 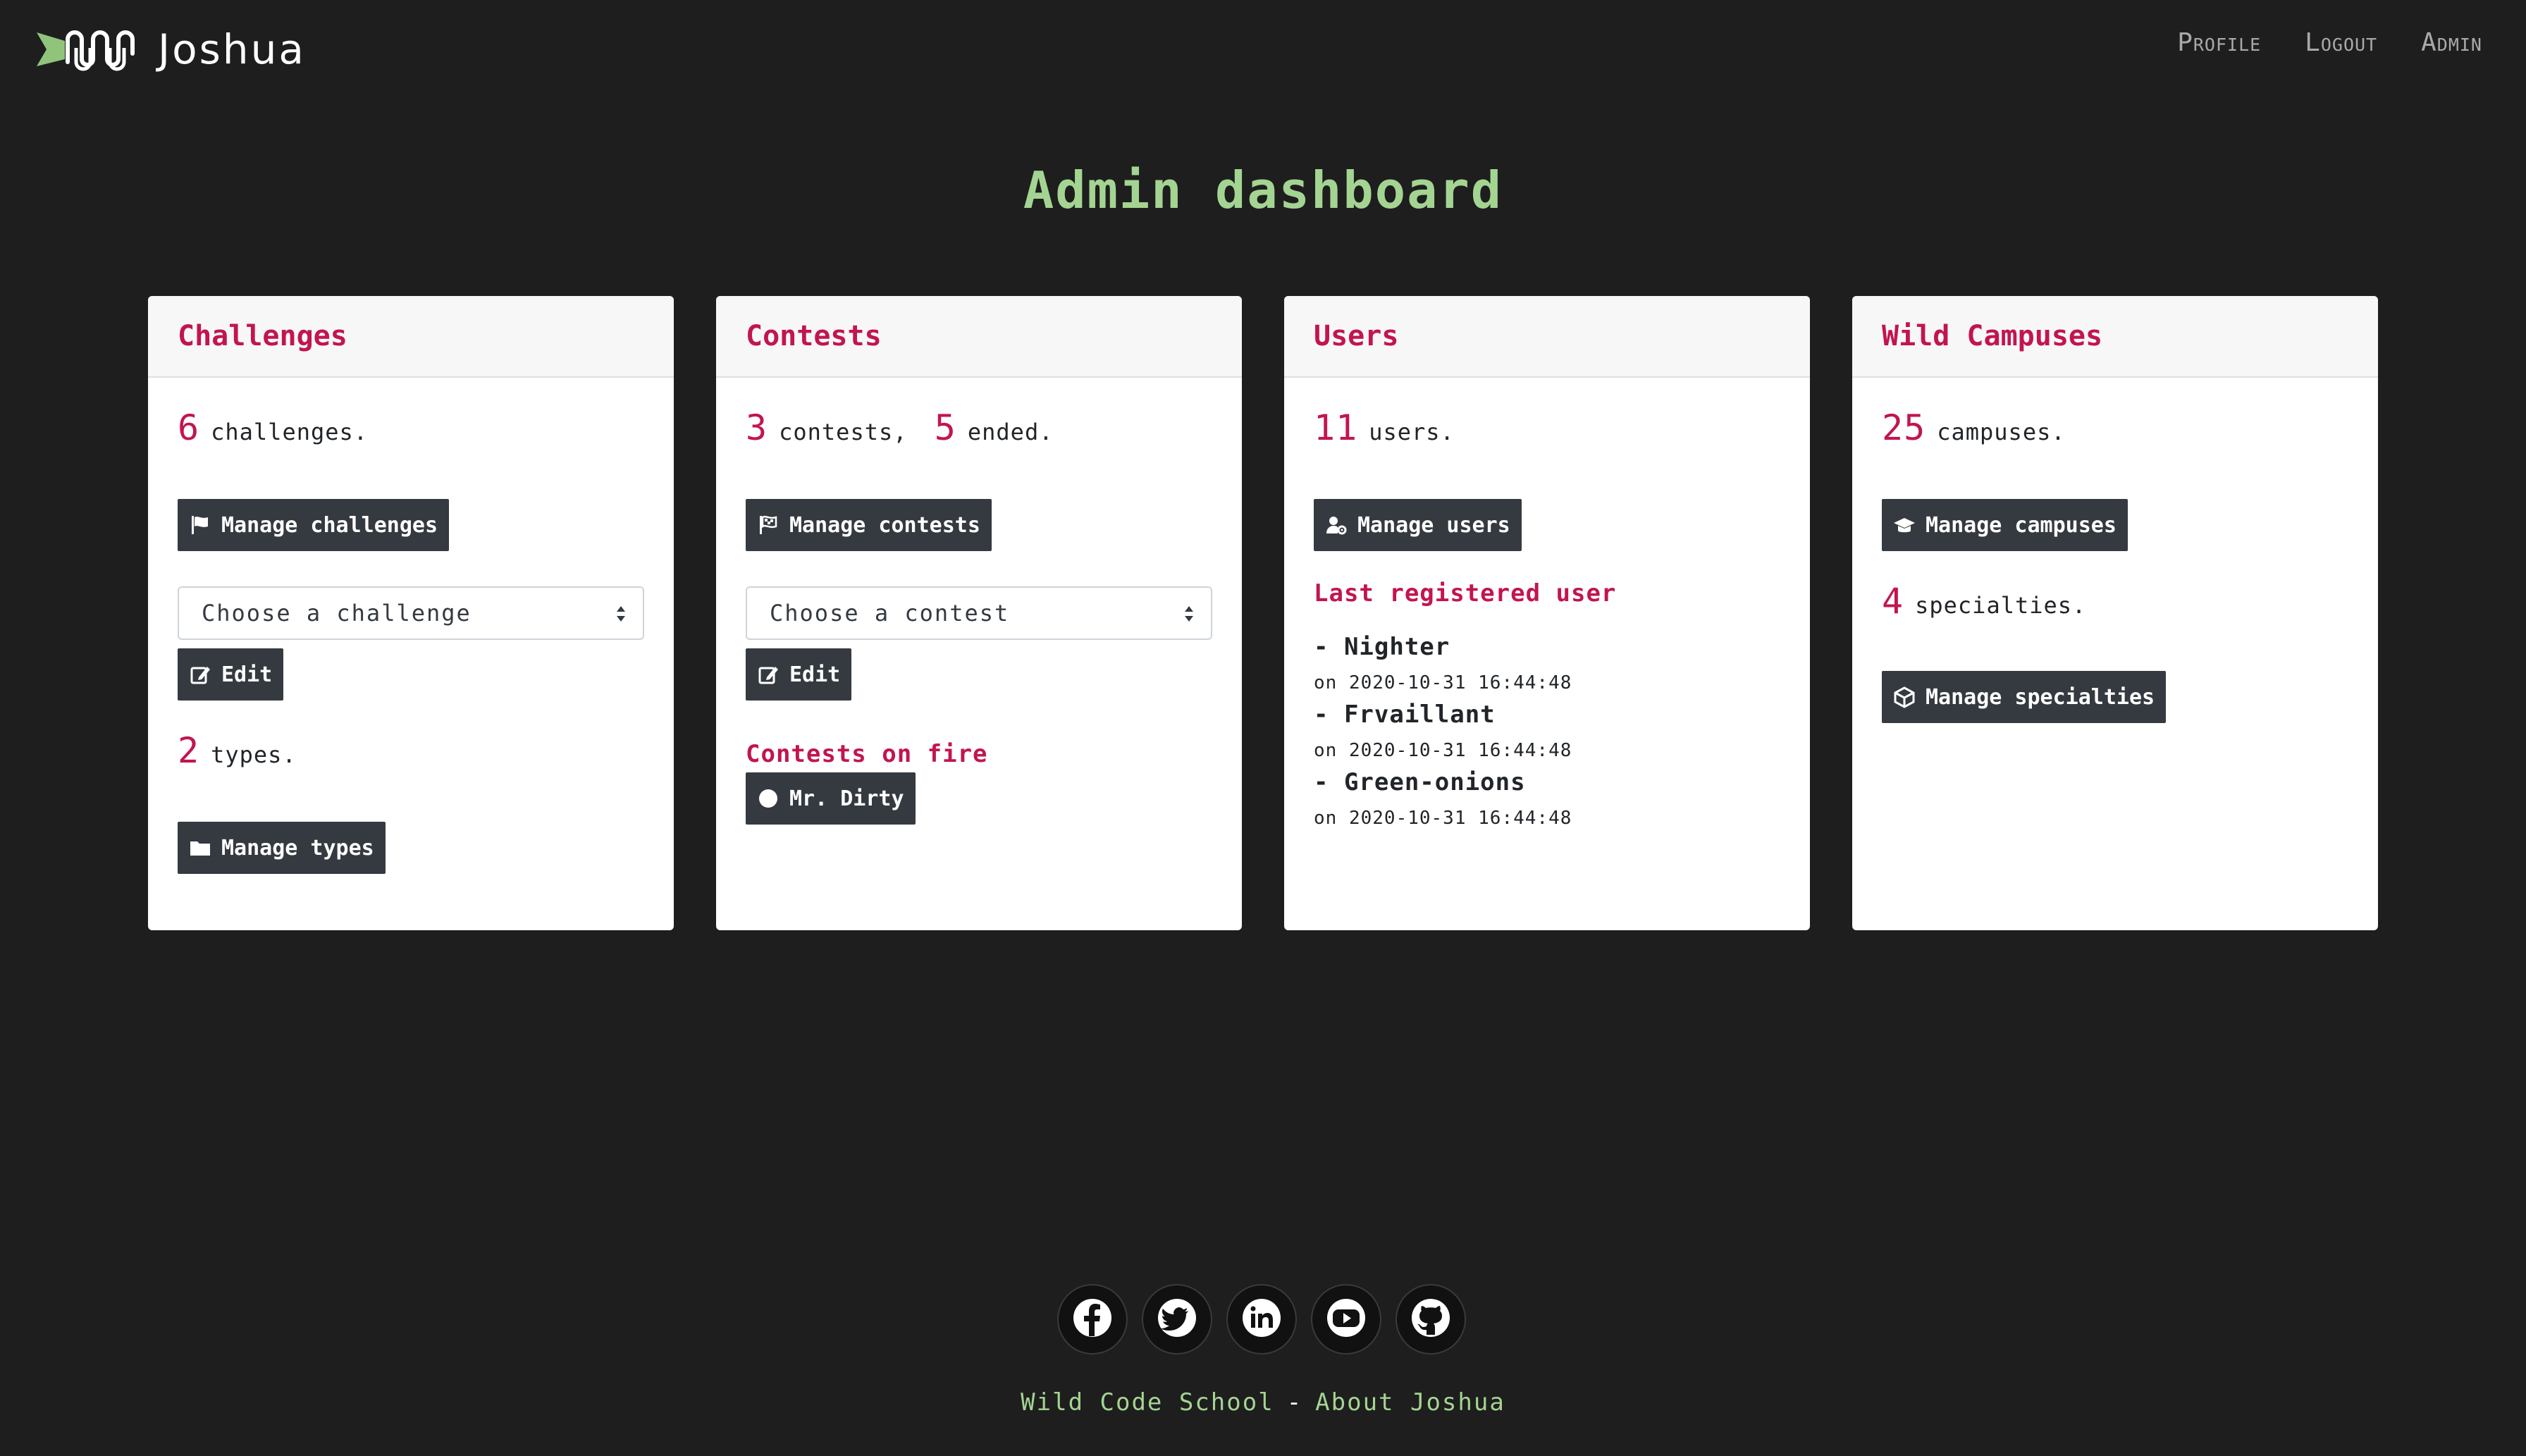 I want to click on wild-code-school-link: Wild Code School, so click(x=1147, y=1403).